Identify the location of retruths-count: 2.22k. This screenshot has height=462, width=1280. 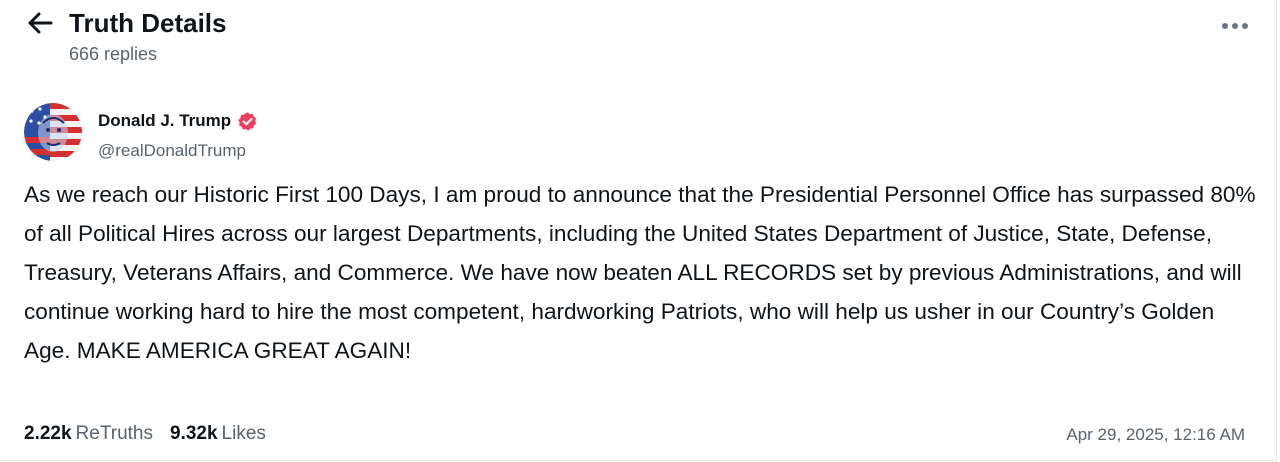
(48, 433).